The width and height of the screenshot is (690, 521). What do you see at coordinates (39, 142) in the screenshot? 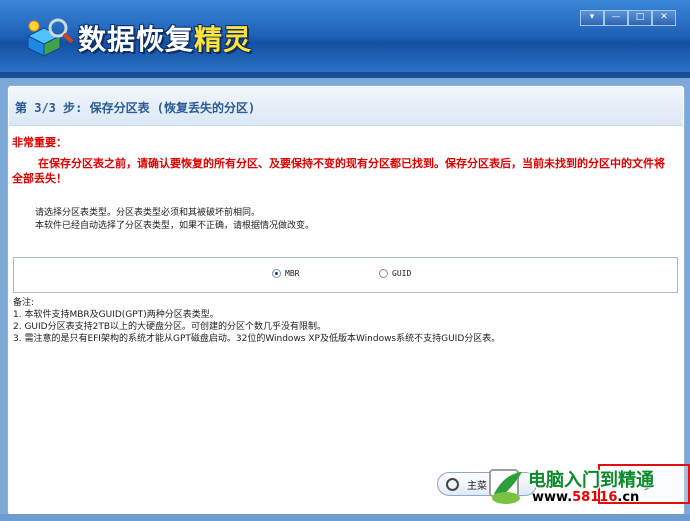
I see `important-label: 非常重要：` at bounding box center [39, 142].